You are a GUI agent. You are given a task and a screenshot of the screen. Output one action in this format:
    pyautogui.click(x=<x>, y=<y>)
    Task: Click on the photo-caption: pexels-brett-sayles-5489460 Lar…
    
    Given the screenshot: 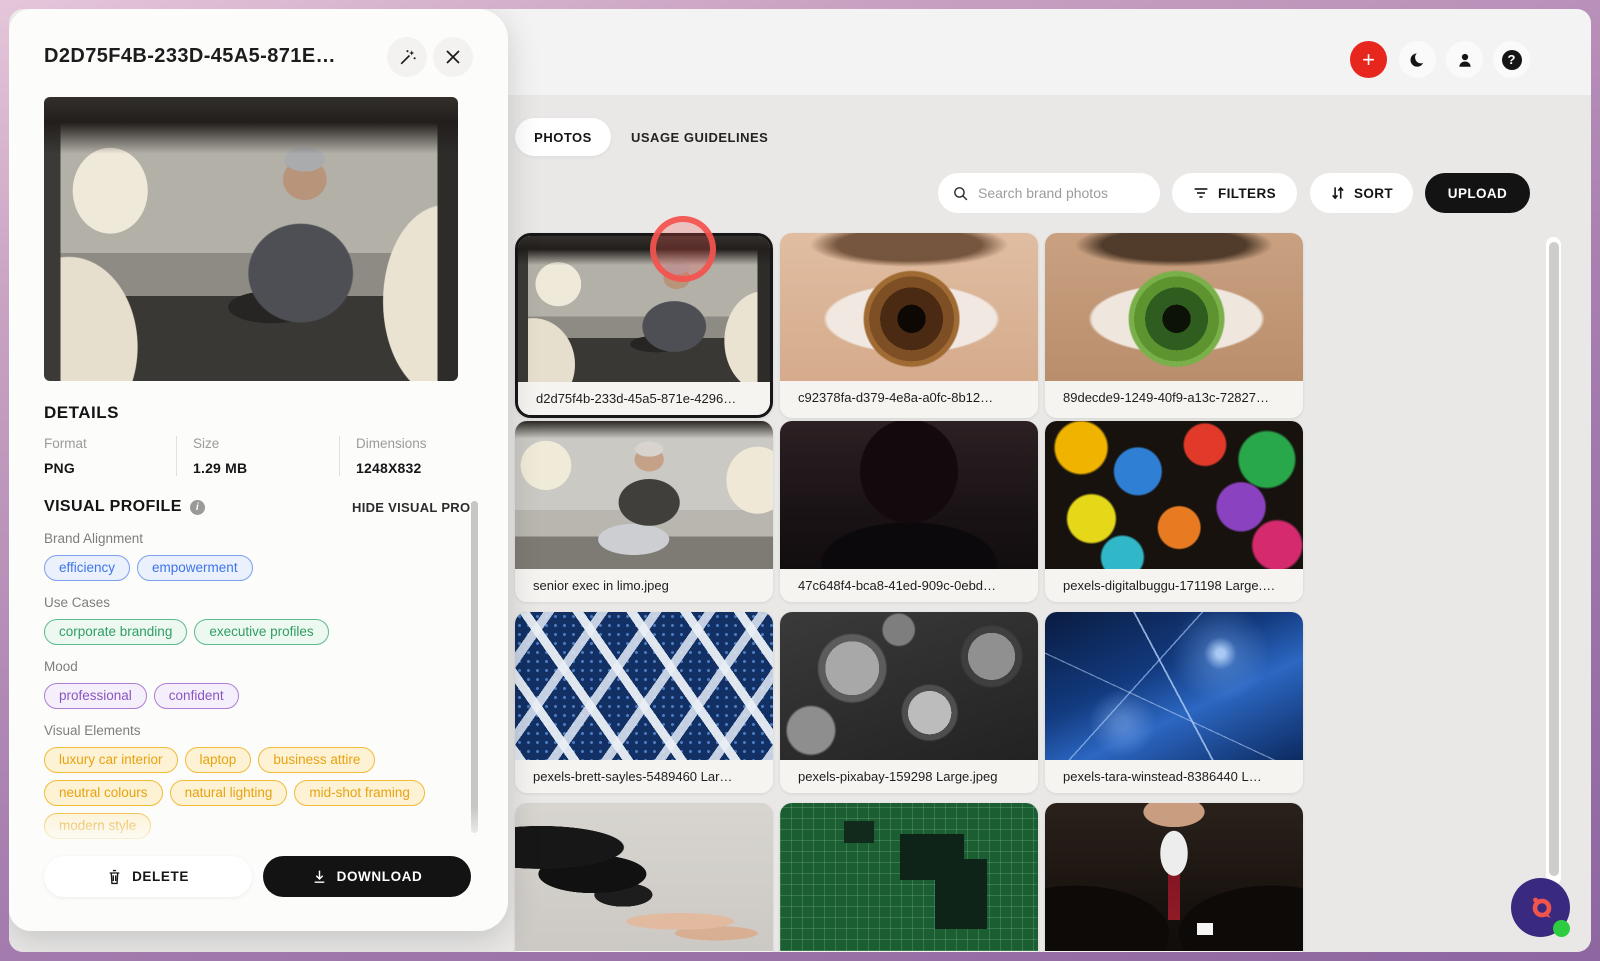 What is the action you would take?
    pyautogui.click(x=644, y=776)
    